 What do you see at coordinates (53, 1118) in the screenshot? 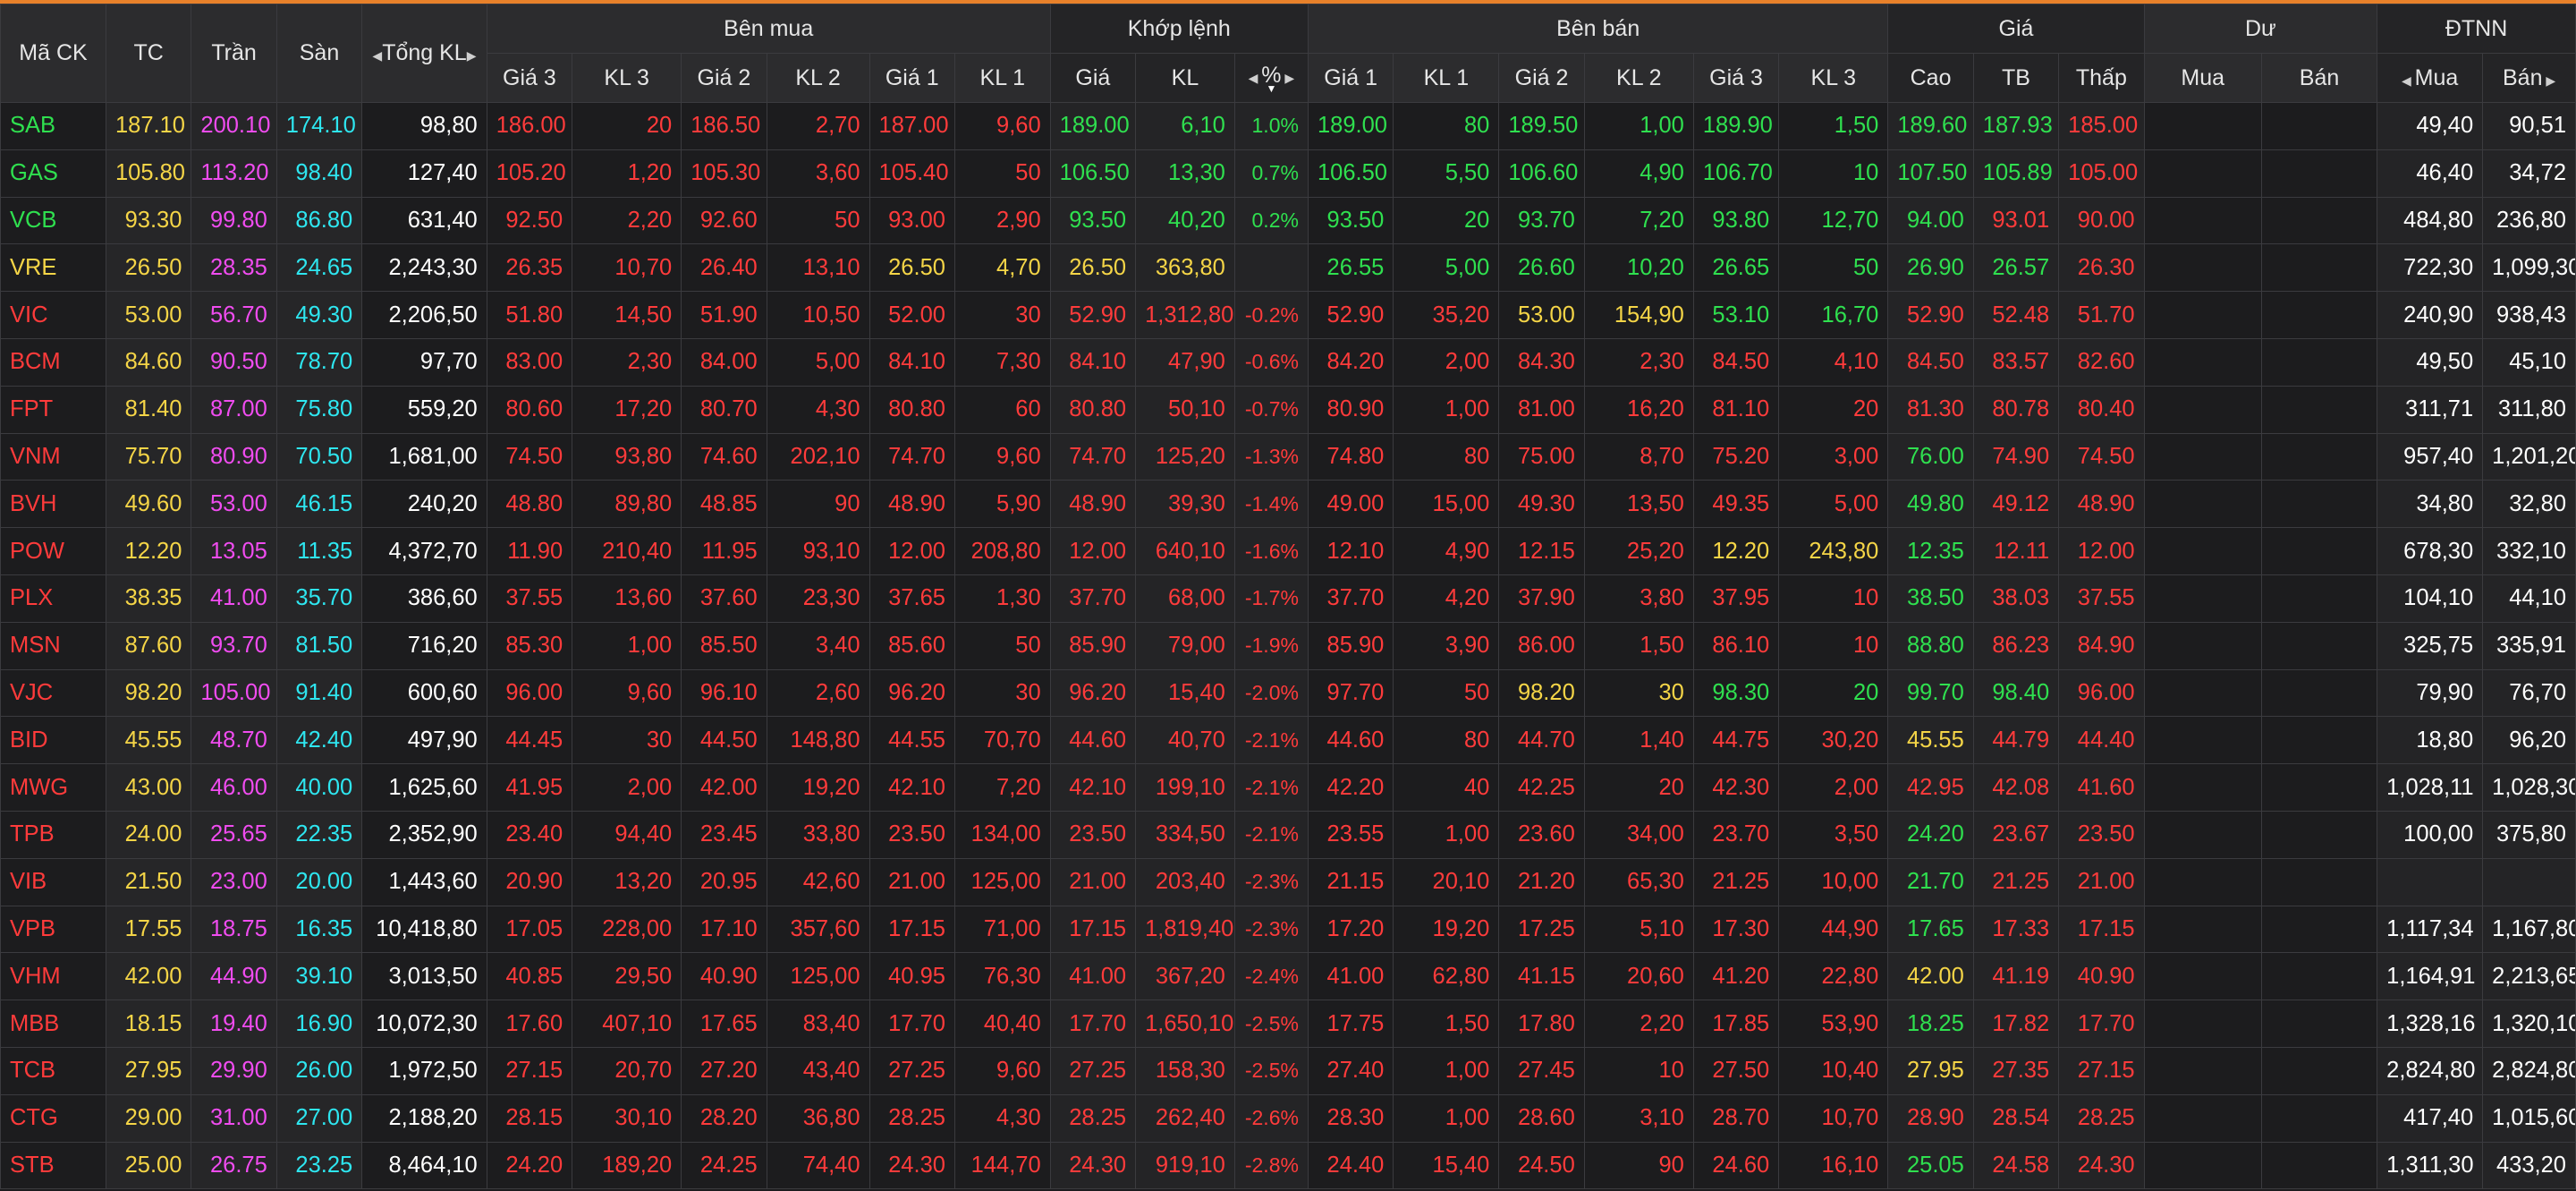
I see `symbol-cell: CTG` at bounding box center [53, 1118].